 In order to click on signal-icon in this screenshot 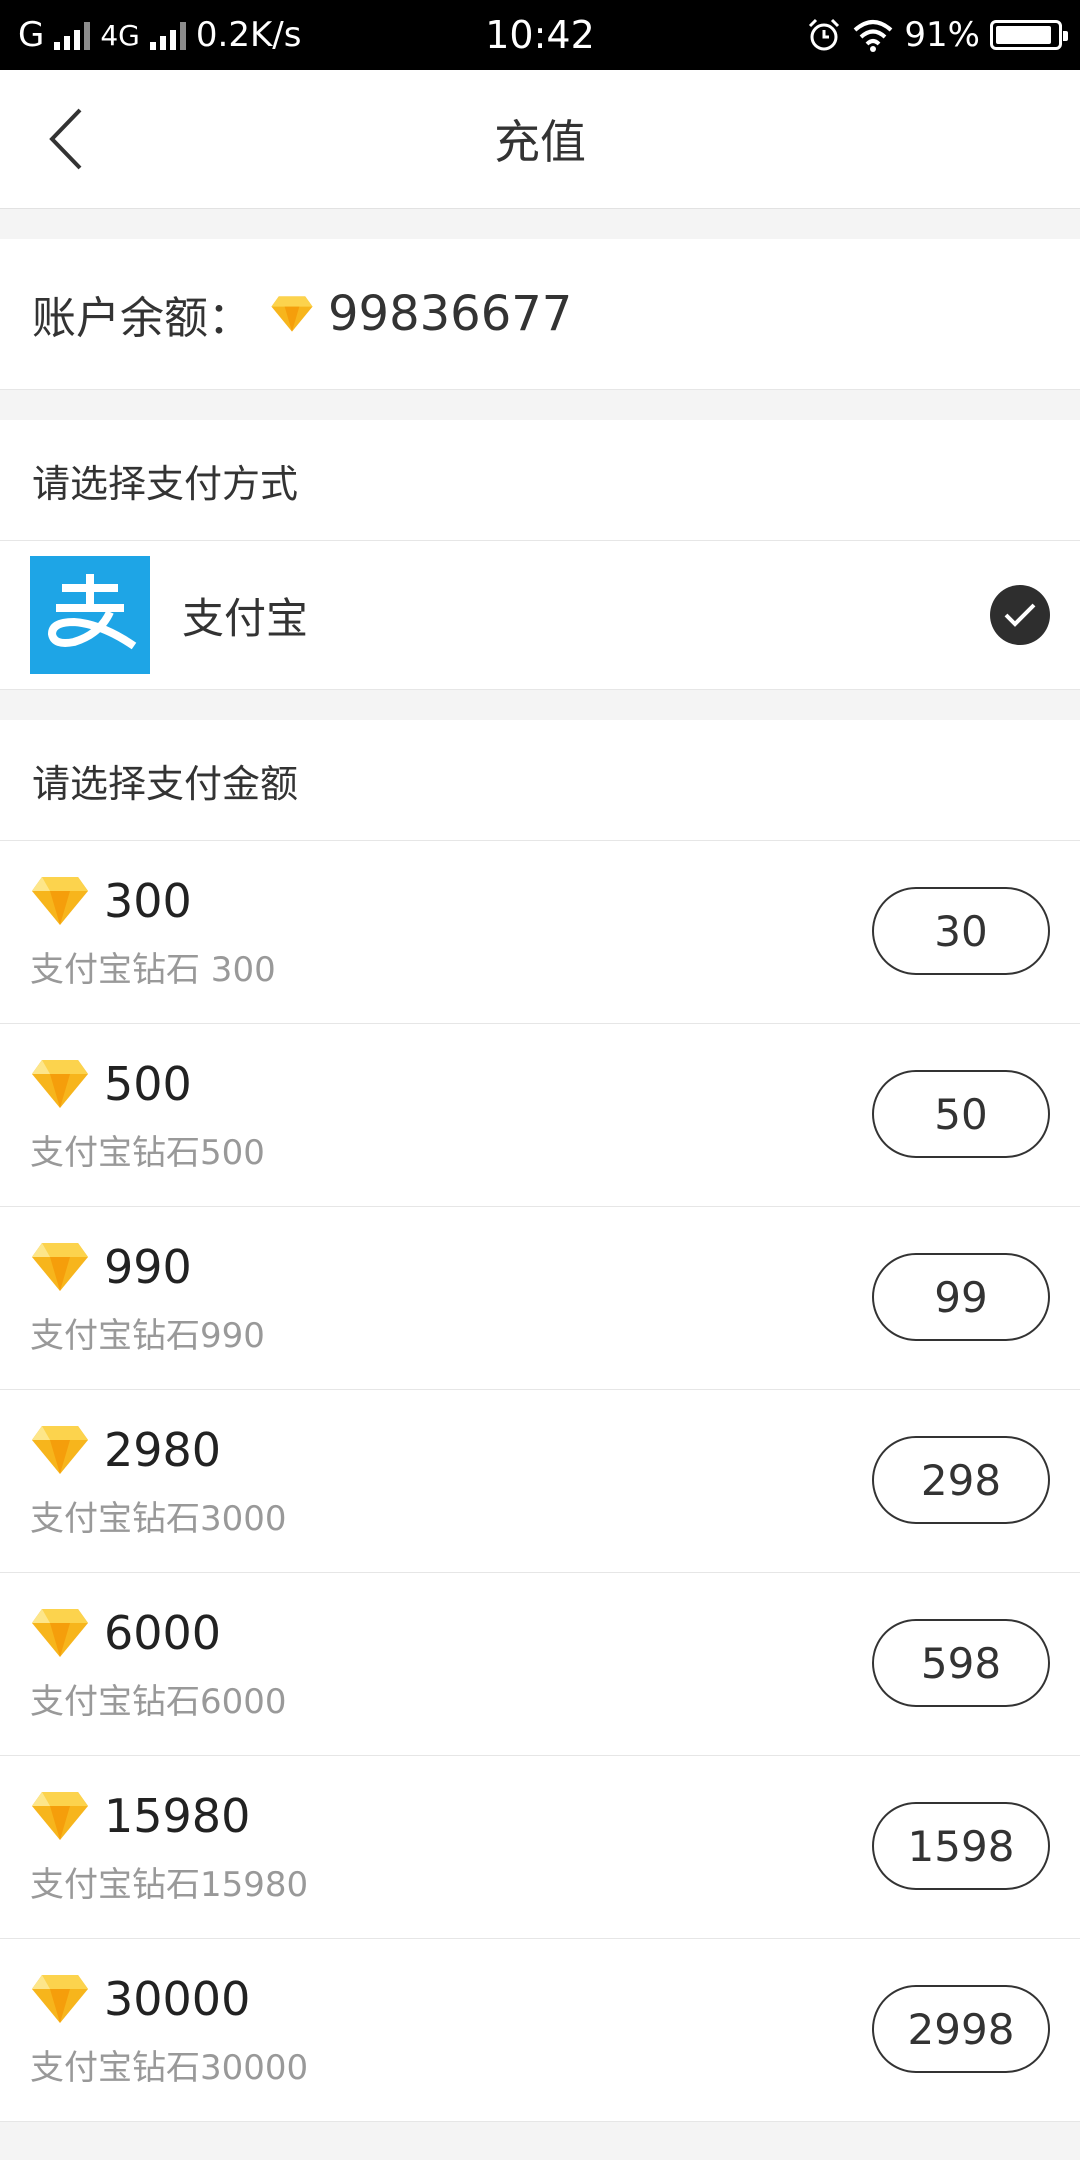, I will do `click(72, 35)`.